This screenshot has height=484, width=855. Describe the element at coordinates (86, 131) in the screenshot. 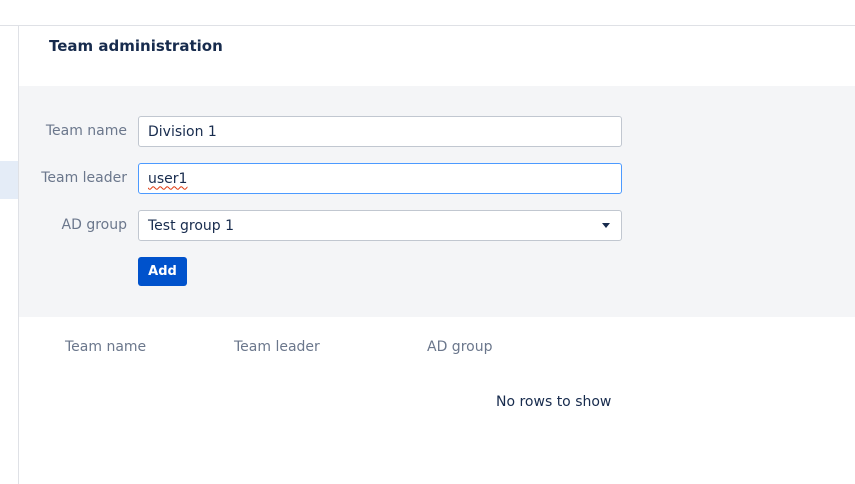

I see `team-name-label: Team name` at that location.